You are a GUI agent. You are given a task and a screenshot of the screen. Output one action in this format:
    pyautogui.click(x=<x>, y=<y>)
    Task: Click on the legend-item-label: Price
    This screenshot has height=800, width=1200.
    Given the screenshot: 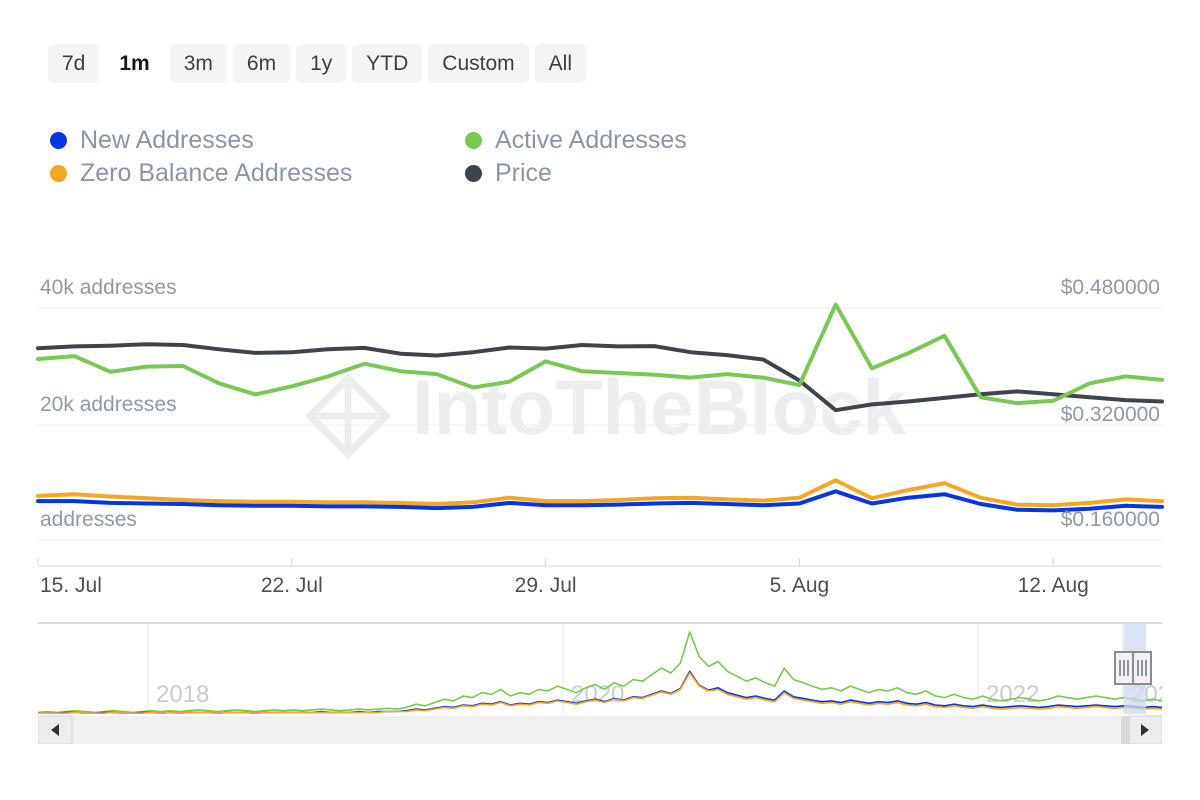 What is the action you would take?
    pyautogui.click(x=523, y=173)
    